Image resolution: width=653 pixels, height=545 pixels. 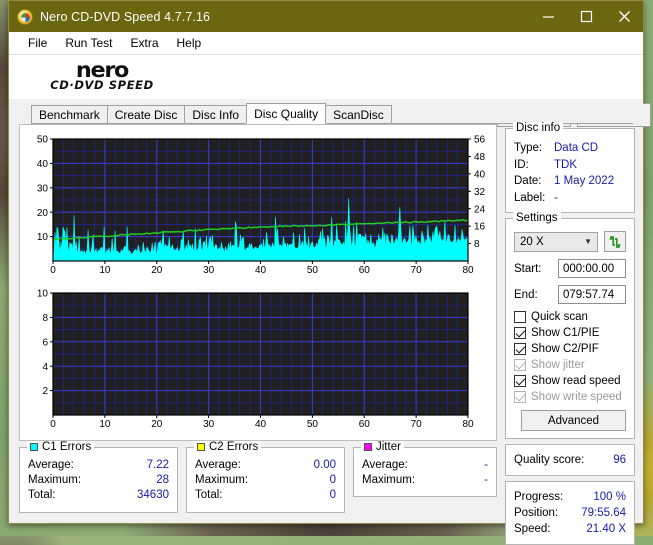 I want to click on progress-label: Progress:, so click(x=539, y=497).